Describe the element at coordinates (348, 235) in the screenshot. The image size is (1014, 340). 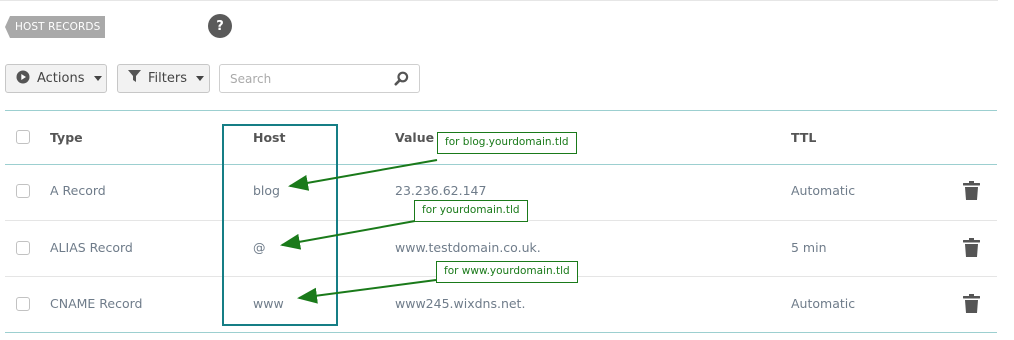
I see `annotation-arrow-root` at that location.